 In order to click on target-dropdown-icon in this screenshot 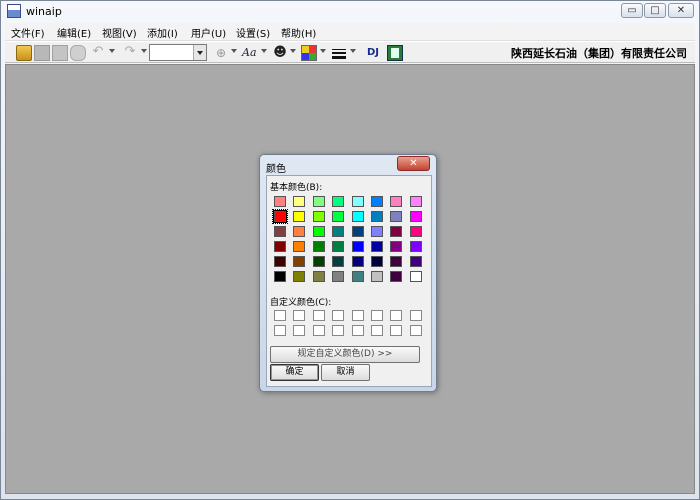, I will do `click(234, 51)`.